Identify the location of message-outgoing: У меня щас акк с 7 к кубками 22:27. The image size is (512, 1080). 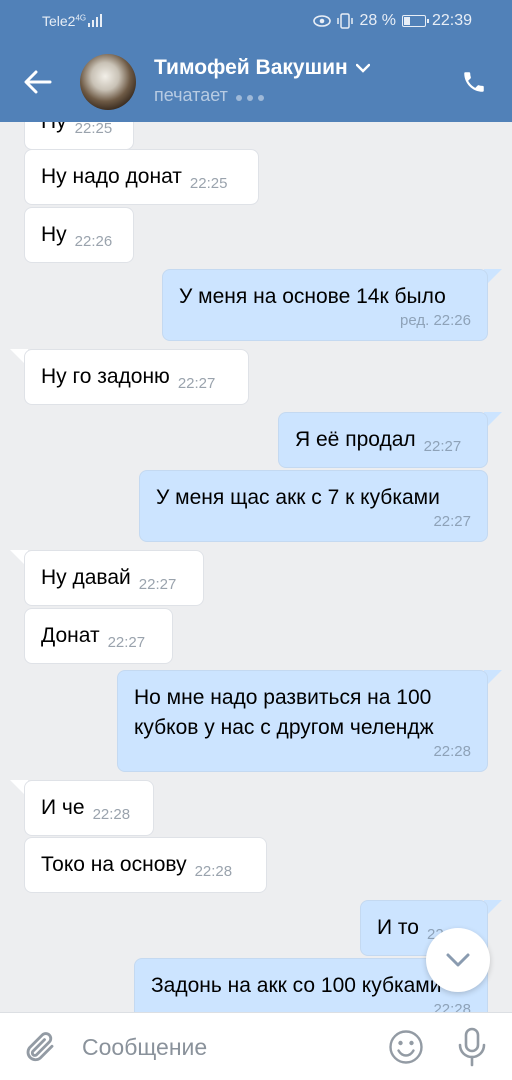
(313, 506).